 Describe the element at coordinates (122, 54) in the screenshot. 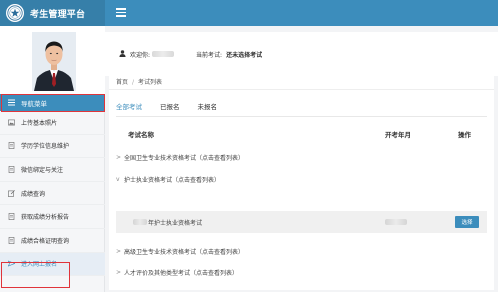

I see `user-icon` at that location.